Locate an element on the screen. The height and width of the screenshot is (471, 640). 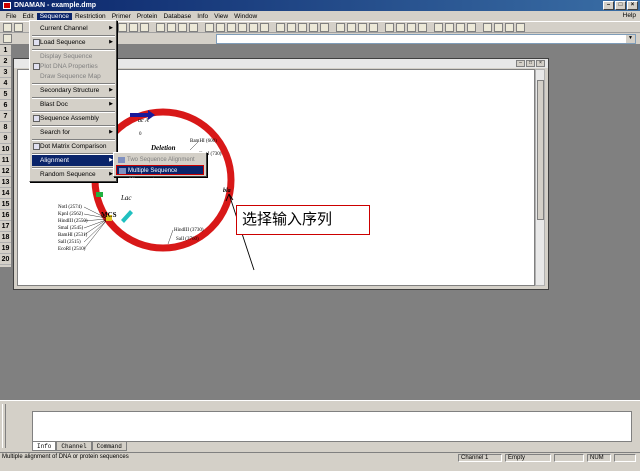
channel-item: 2 is located at coordinates (5, 61).